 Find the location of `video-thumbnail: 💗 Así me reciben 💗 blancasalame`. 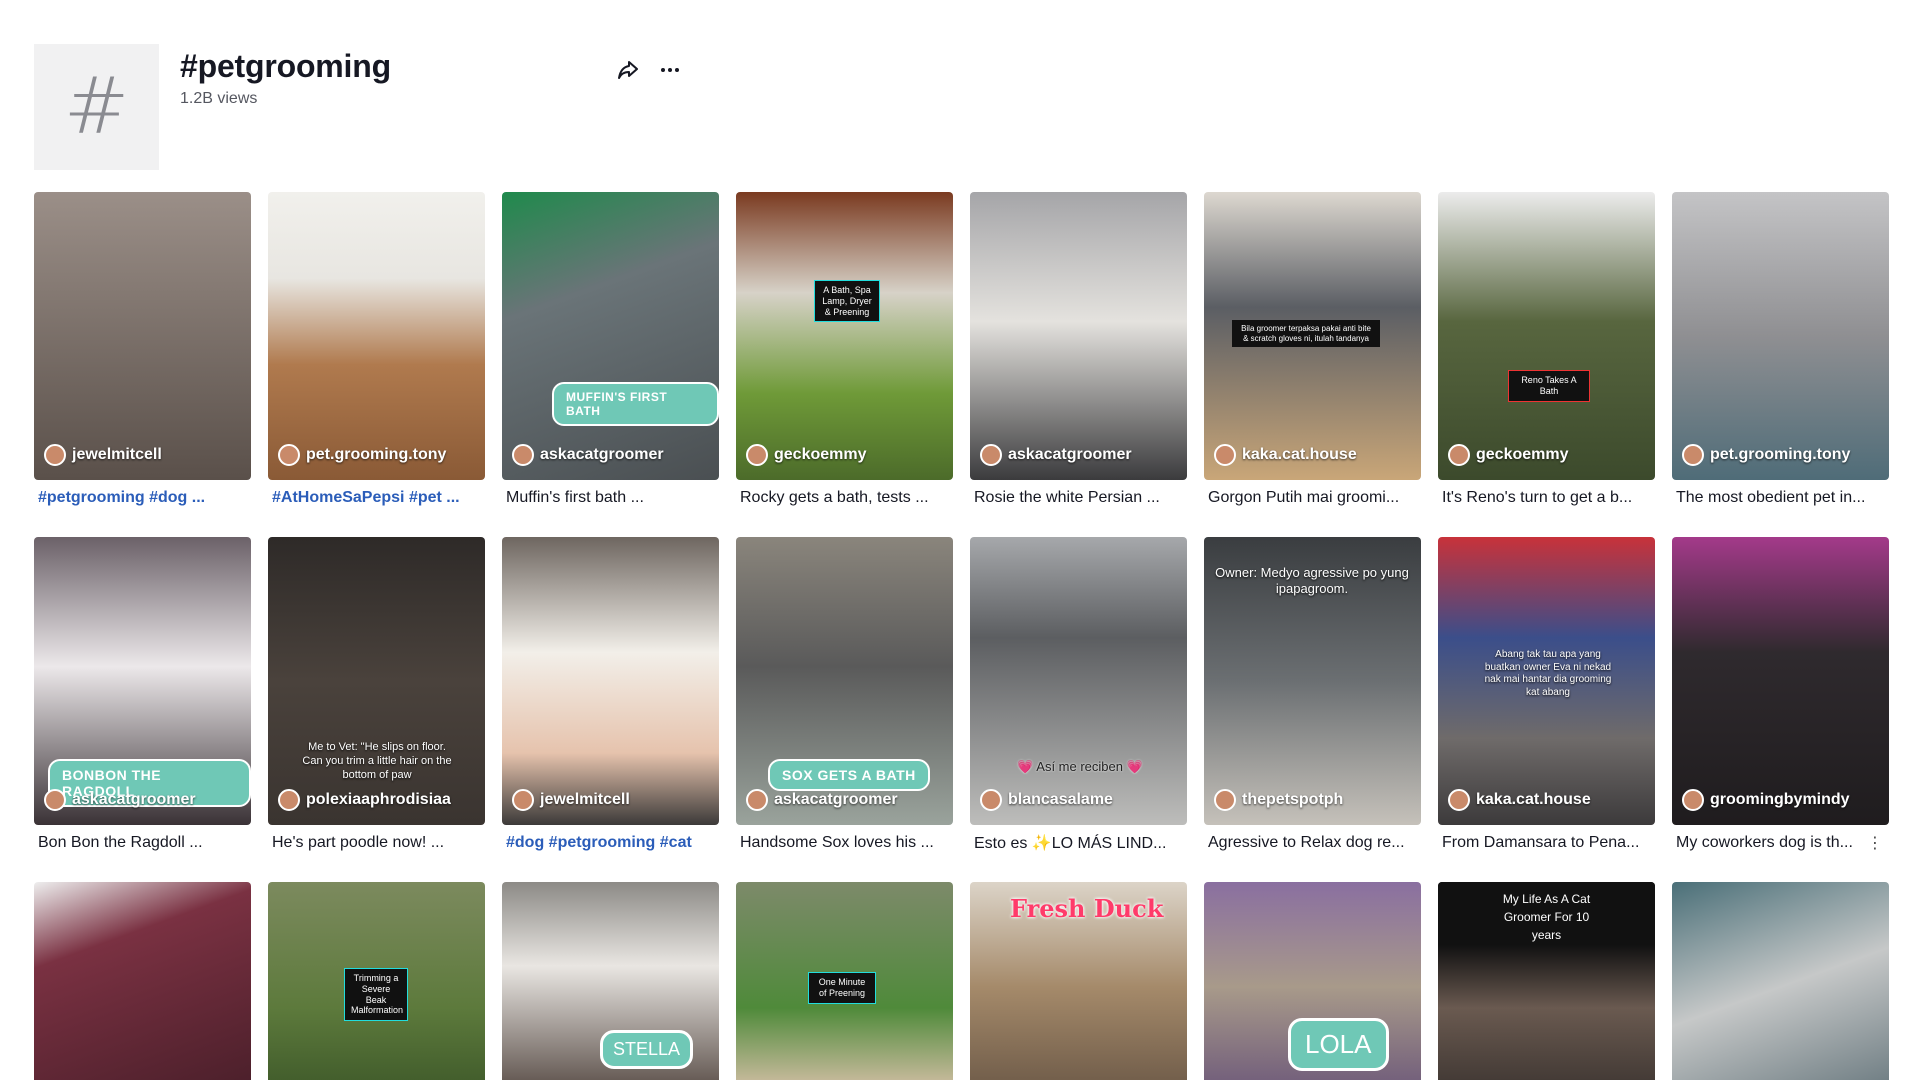

video-thumbnail: 💗 Así me reciben 💗 blancasalame is located at coordinates (1078, 681).